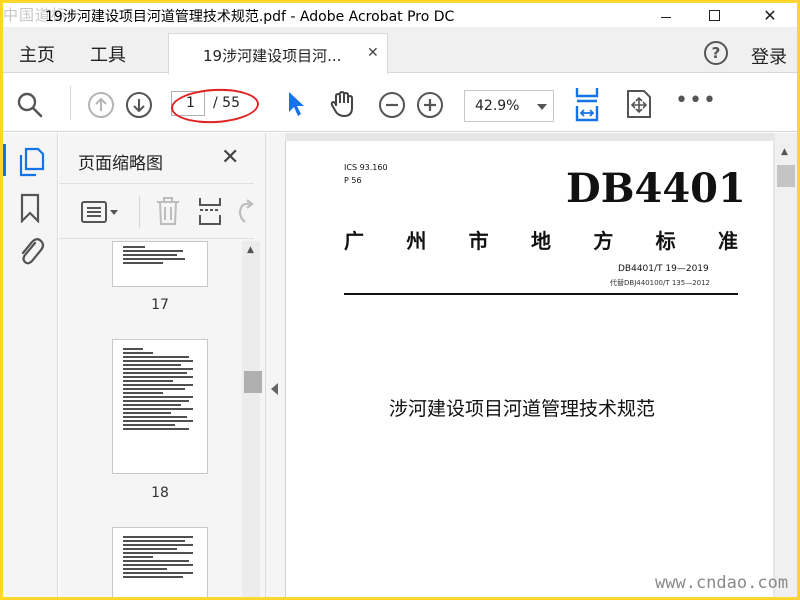 The width and height of the screenshot is (800, 600). I want to click on ics-code: ICS 93.160, so click(366, 167).